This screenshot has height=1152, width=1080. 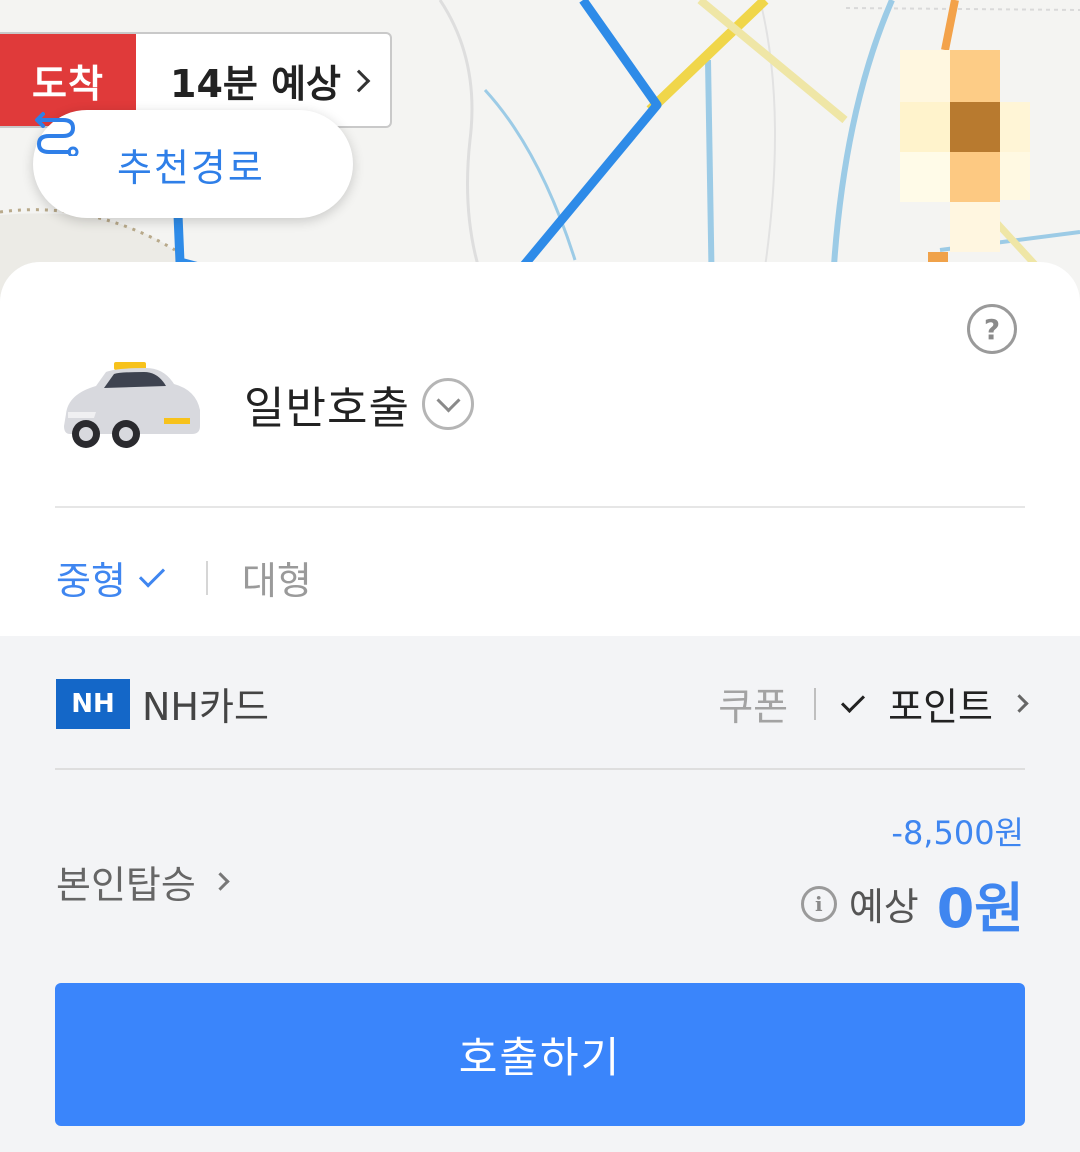 What do you see at coordinates (184, 577) in the screenshot?
I see `car-size-tabs: 중형 대형` at bounding box center [184, 577].